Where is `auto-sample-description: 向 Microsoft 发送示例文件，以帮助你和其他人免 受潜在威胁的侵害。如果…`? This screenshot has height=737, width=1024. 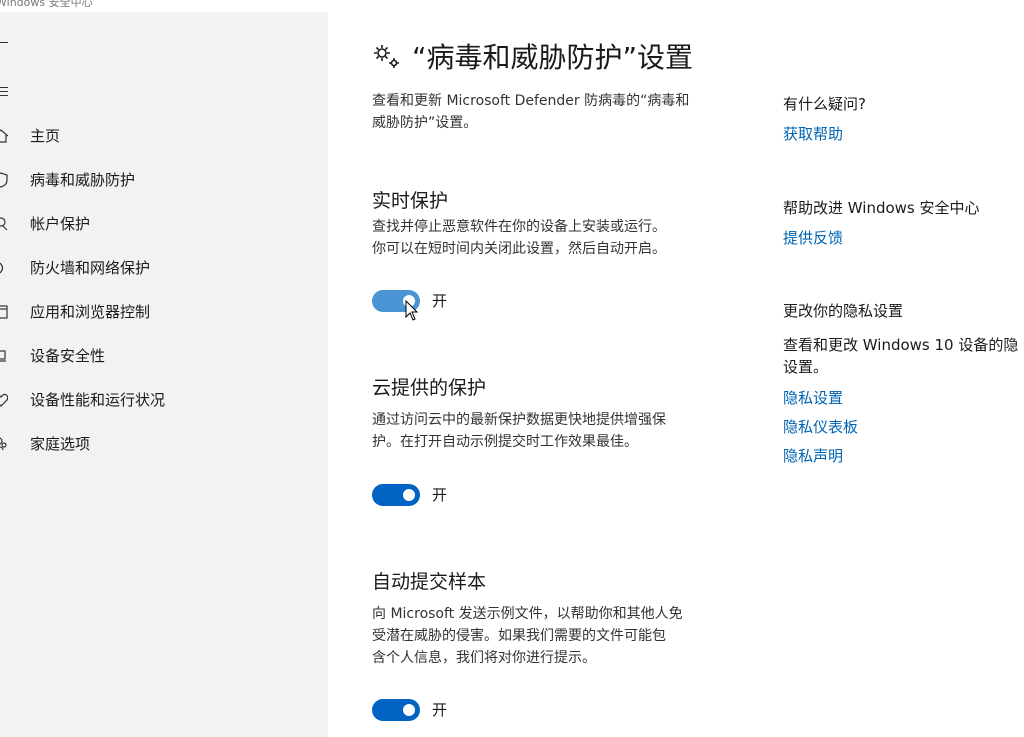 auto-sample-description: 向 Microsoft 发送示例文件，以帮助你和其他人免 受潜在威胁的侵害。如果… is located at coordinates (527, 636).